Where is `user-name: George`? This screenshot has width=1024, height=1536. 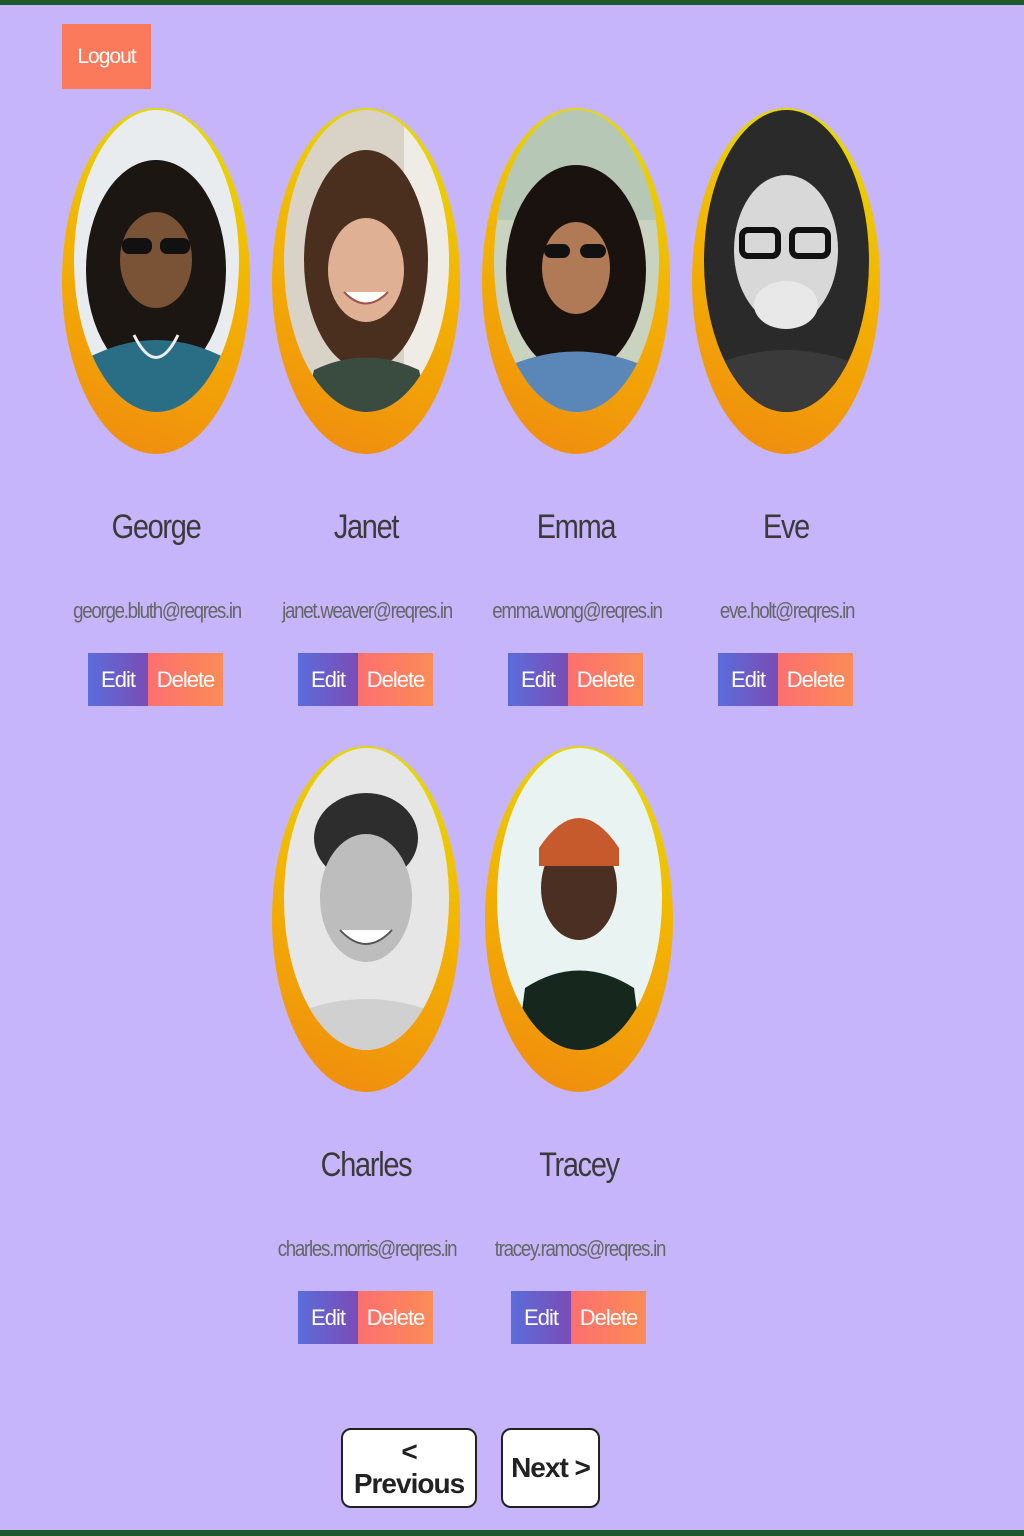 user-name: George is located at coordinates (156, 527).